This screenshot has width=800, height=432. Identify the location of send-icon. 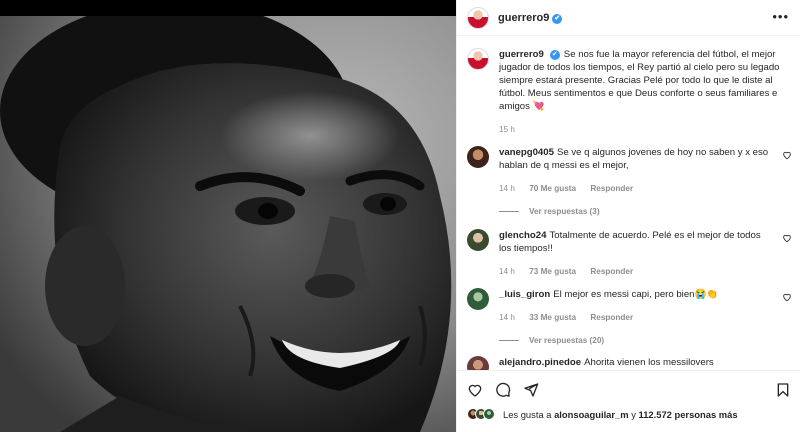
(531, 390).